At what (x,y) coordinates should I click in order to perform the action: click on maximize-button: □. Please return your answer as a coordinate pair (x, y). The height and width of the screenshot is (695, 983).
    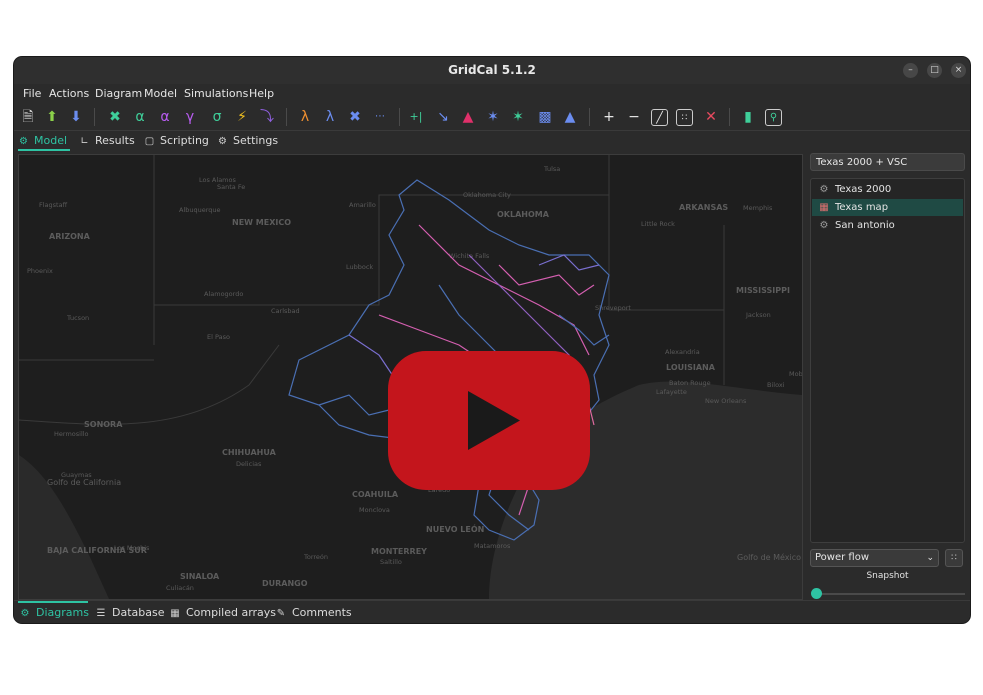
    Looking at the image, I should click on (934, 70).